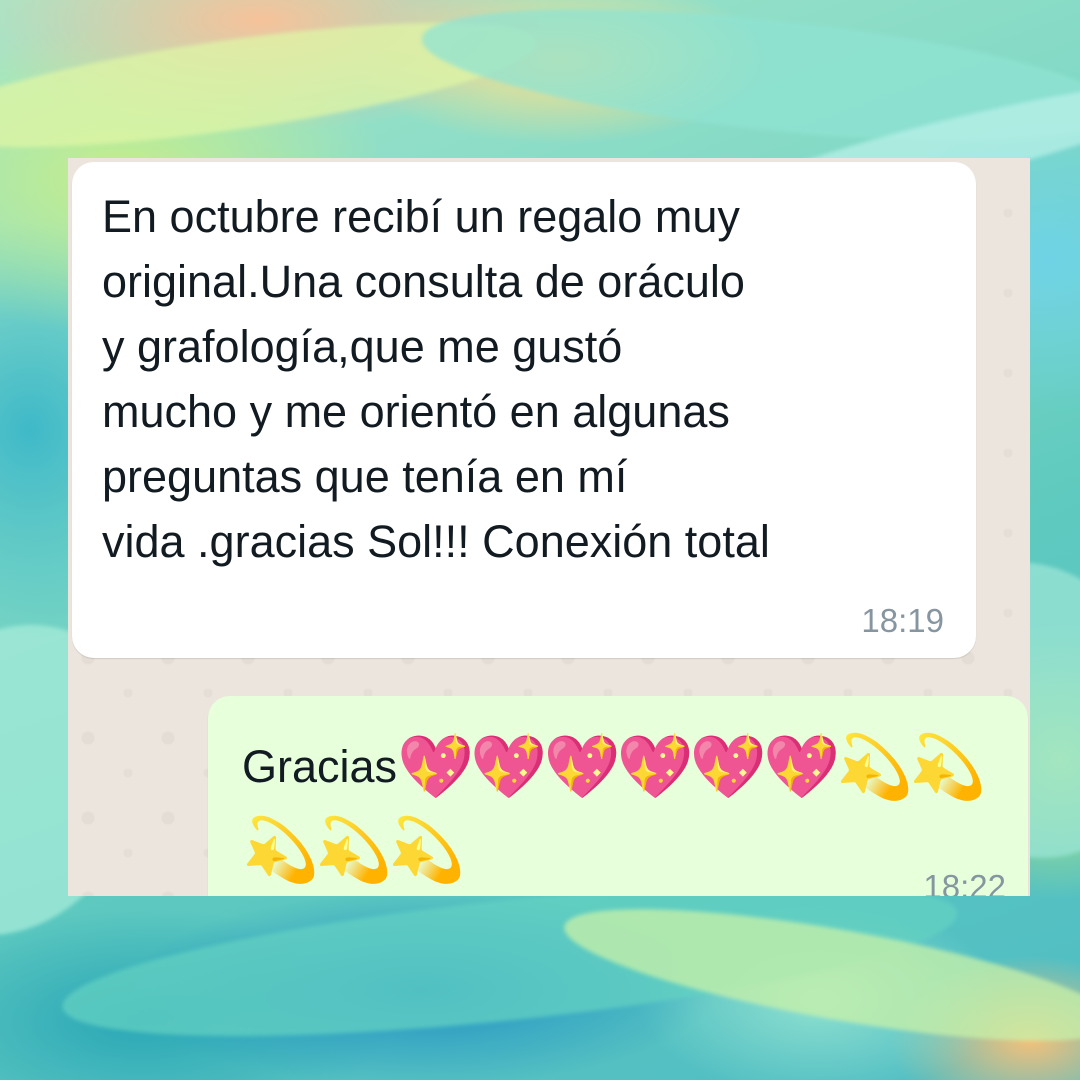 Image resolution: width=1080 pixels, height=1080 pixels. I want to click on message-word: Gracias, so click(320, 766).